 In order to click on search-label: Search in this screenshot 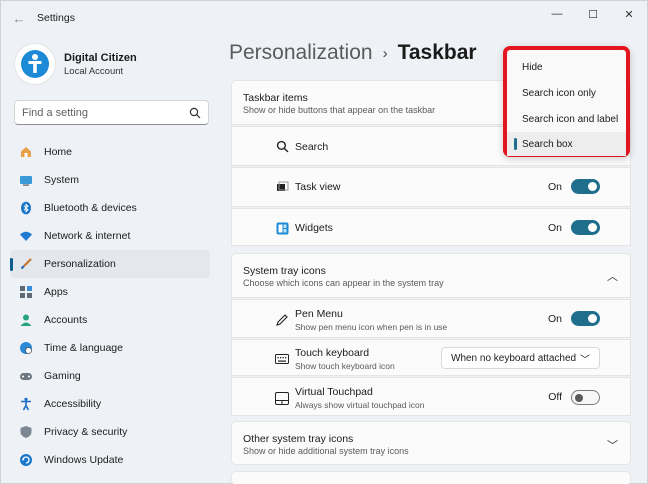, I will do `click(312, 147)`.